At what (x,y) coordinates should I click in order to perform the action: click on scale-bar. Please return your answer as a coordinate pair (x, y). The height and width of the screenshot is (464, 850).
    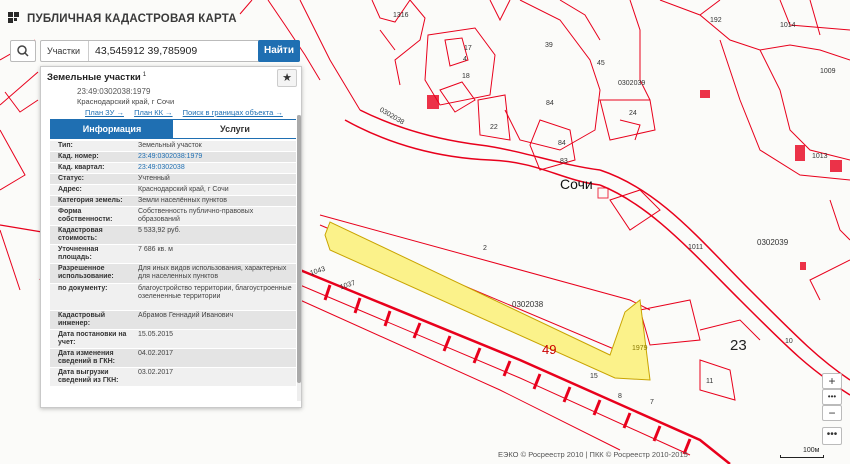
    Looking at the image, I should click on (802, 456).